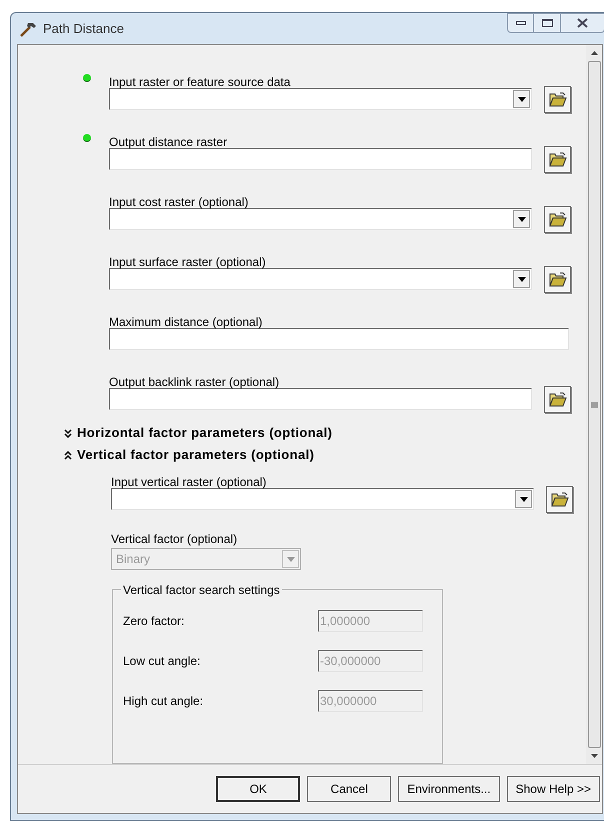 This screenshot has width=604, height=821. Describe the element at coordinates (68, 455) in the screenshot. I see `collapse-icon` at that location.